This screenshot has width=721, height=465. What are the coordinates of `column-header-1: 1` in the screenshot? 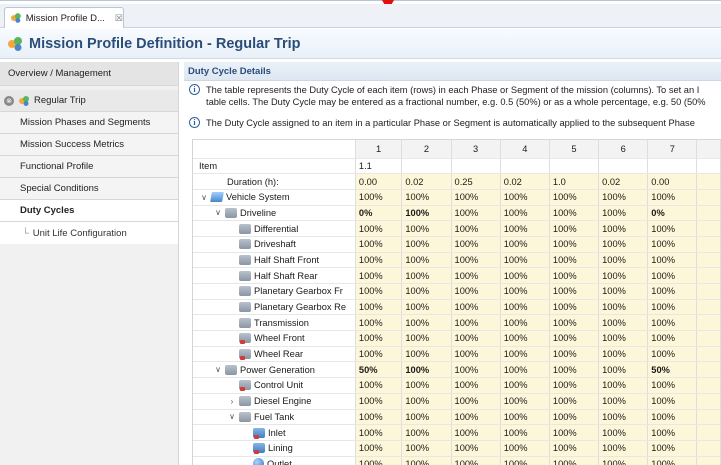 It's located at (379, 149).